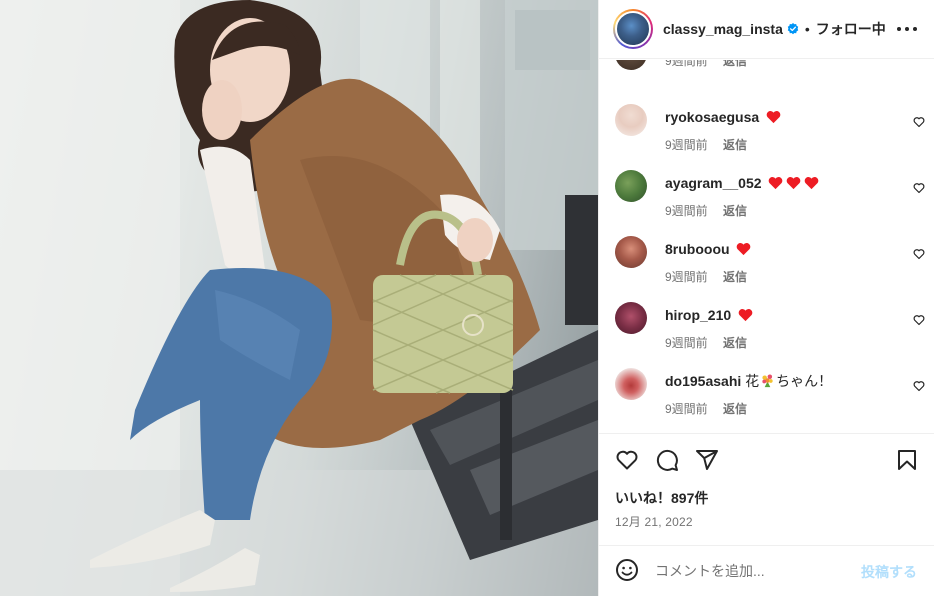 The width and height of the screenshot is (934, 596). What do you see at coordinates (770, 199) in the screenshot?
I see `comment-item: ayagram__052 9週間前 返信` at bounding box center [770, 199].